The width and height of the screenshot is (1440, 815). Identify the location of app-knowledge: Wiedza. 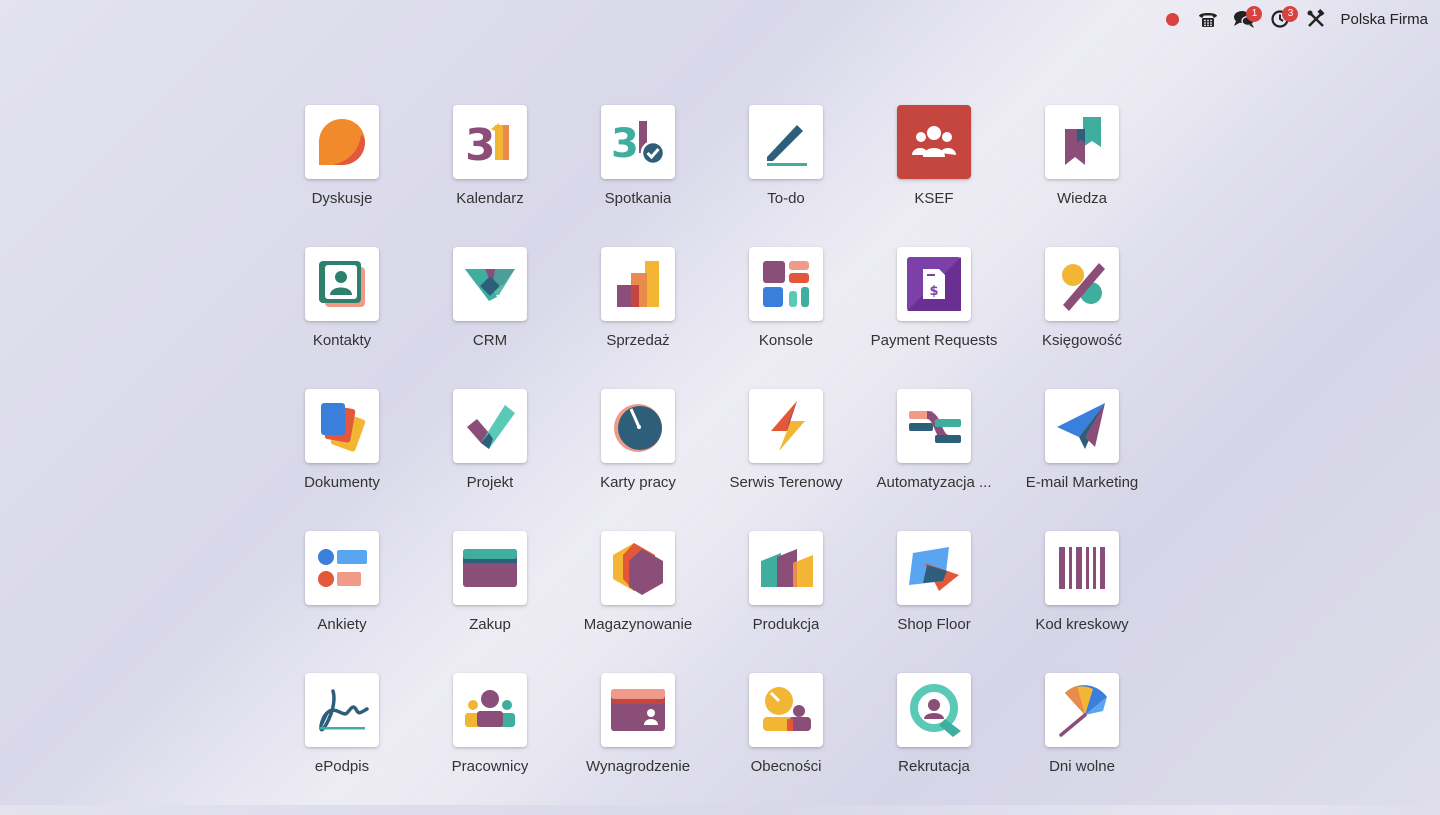
(1082, 176).